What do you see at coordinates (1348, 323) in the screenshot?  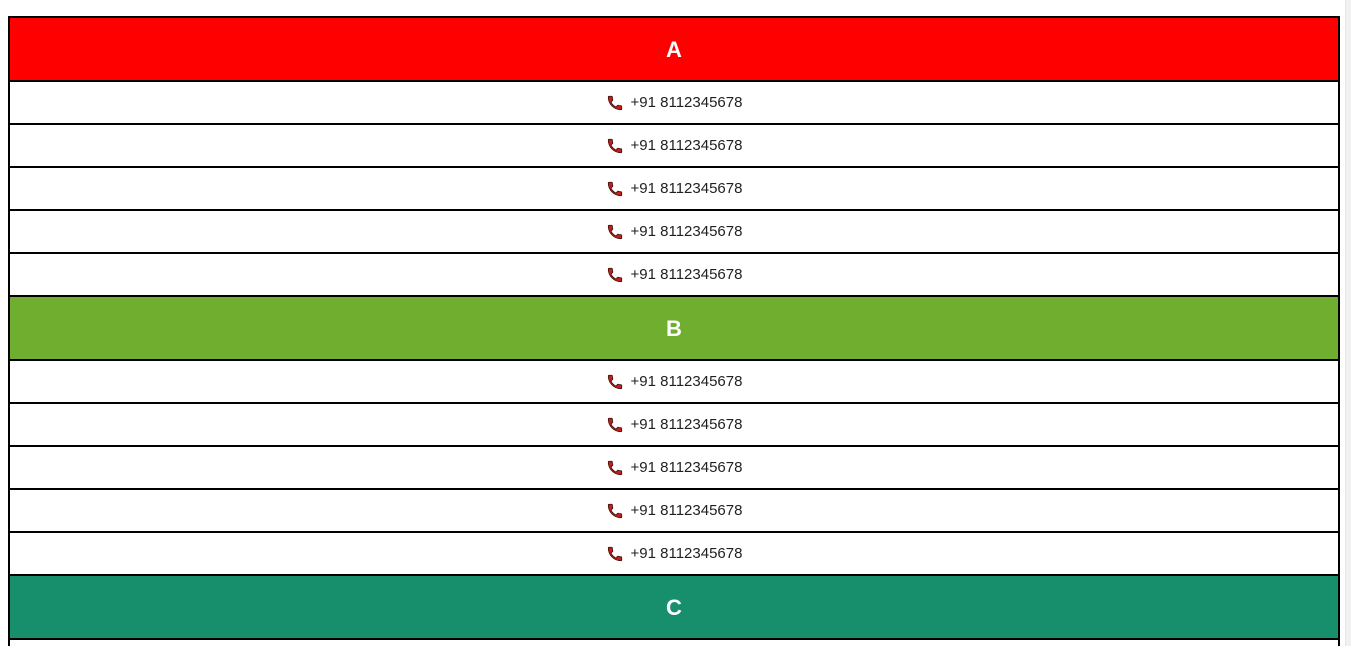 I see `vertical-scrollbar` at bounding box center [1348, 323].